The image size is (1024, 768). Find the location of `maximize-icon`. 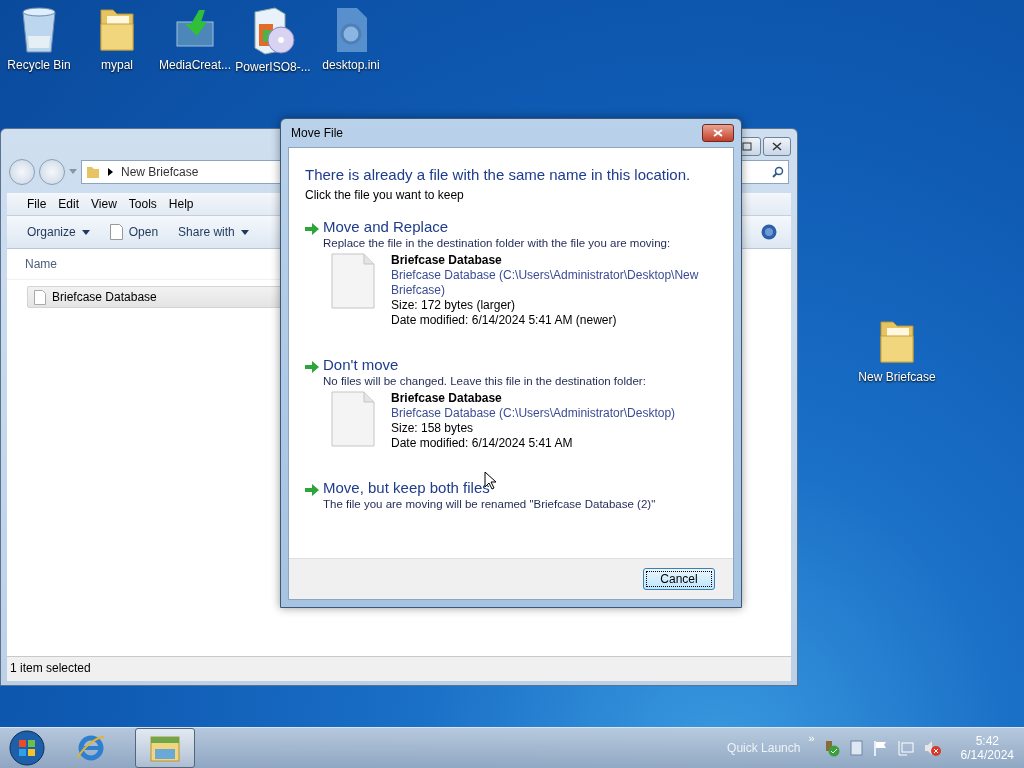

maximize-icon is located at coordinates (747, 146).